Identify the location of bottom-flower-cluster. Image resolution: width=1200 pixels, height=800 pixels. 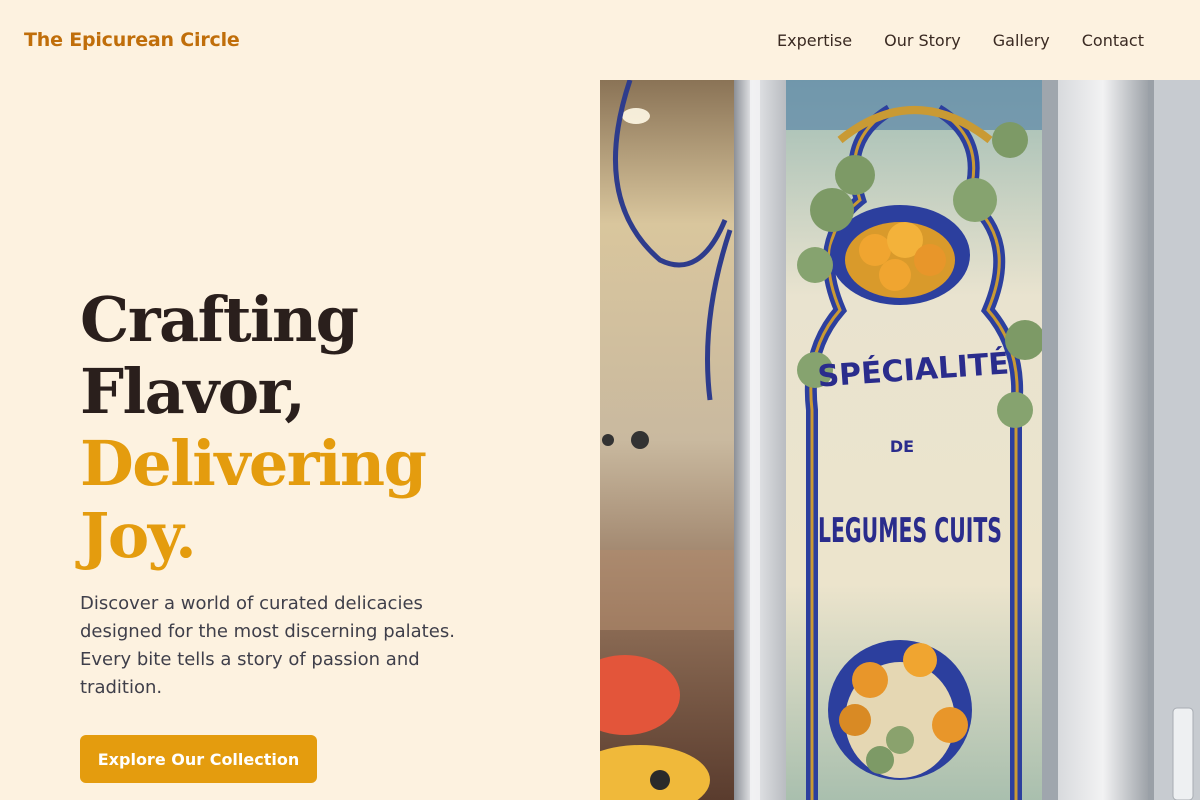
(900, 710).